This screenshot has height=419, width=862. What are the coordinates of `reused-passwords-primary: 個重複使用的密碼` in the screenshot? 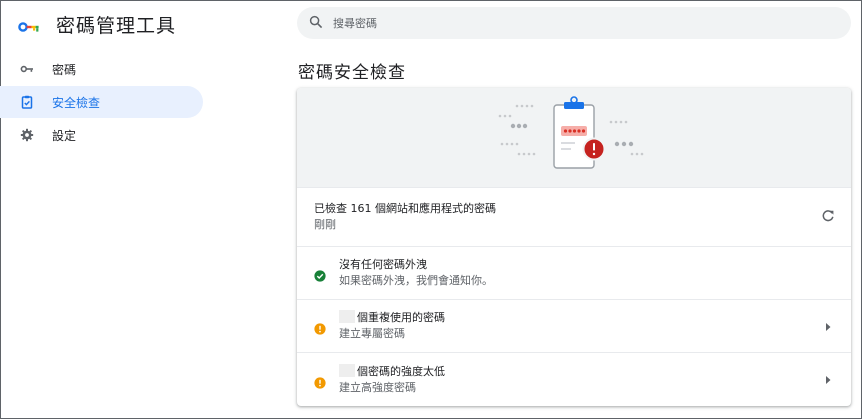 It's located at (401, 317).